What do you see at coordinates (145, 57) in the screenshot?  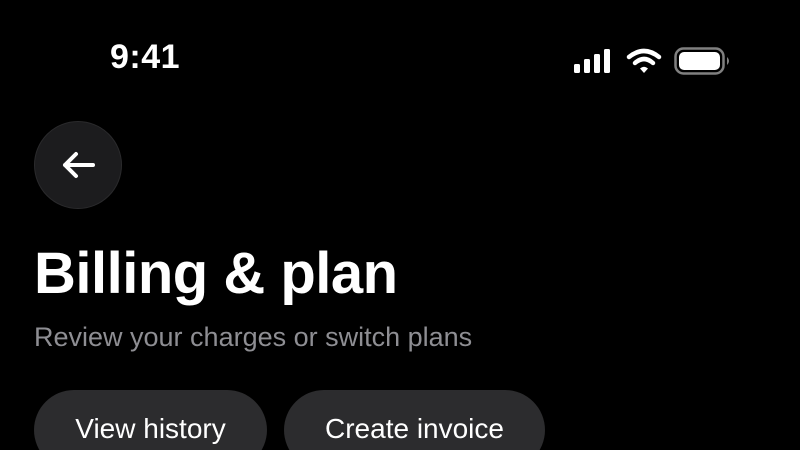 I see `status-time: 9:41` at bounding box center [145, 57].